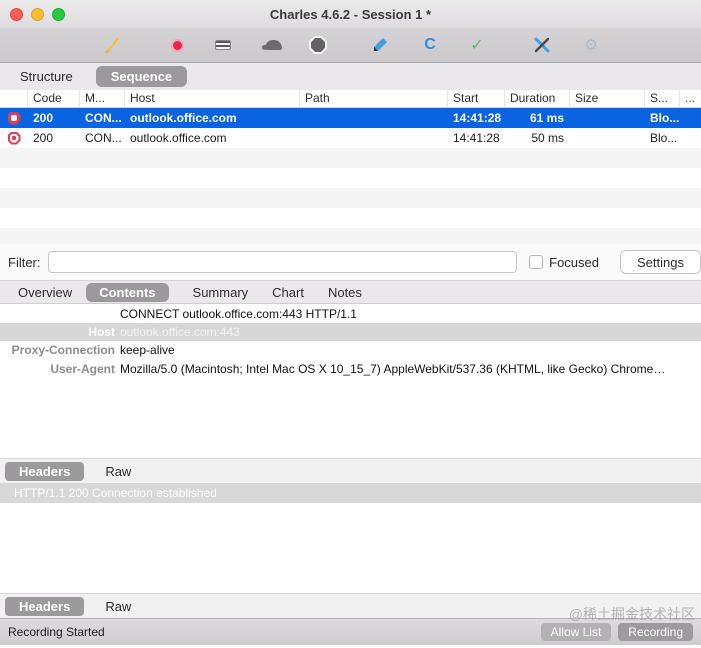 This screenshot has width=701, height=648. Describe the element at coordinates (616, 632) in the screenshot. I see `status-buttons: Allow List Recording` at that location.